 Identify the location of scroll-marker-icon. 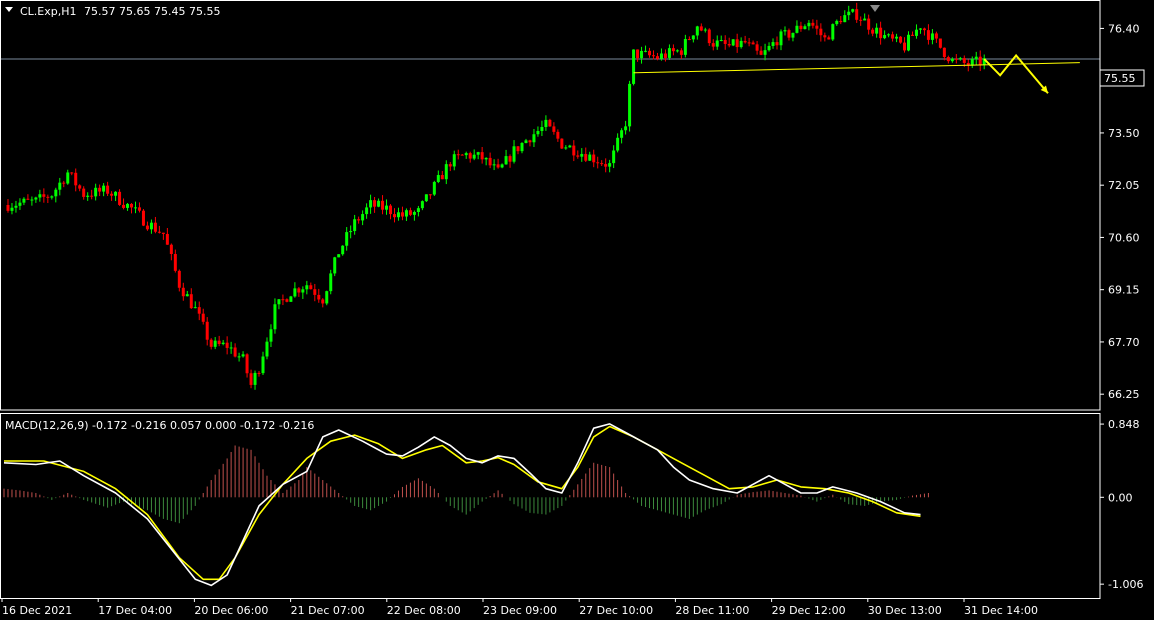
(875, 8).